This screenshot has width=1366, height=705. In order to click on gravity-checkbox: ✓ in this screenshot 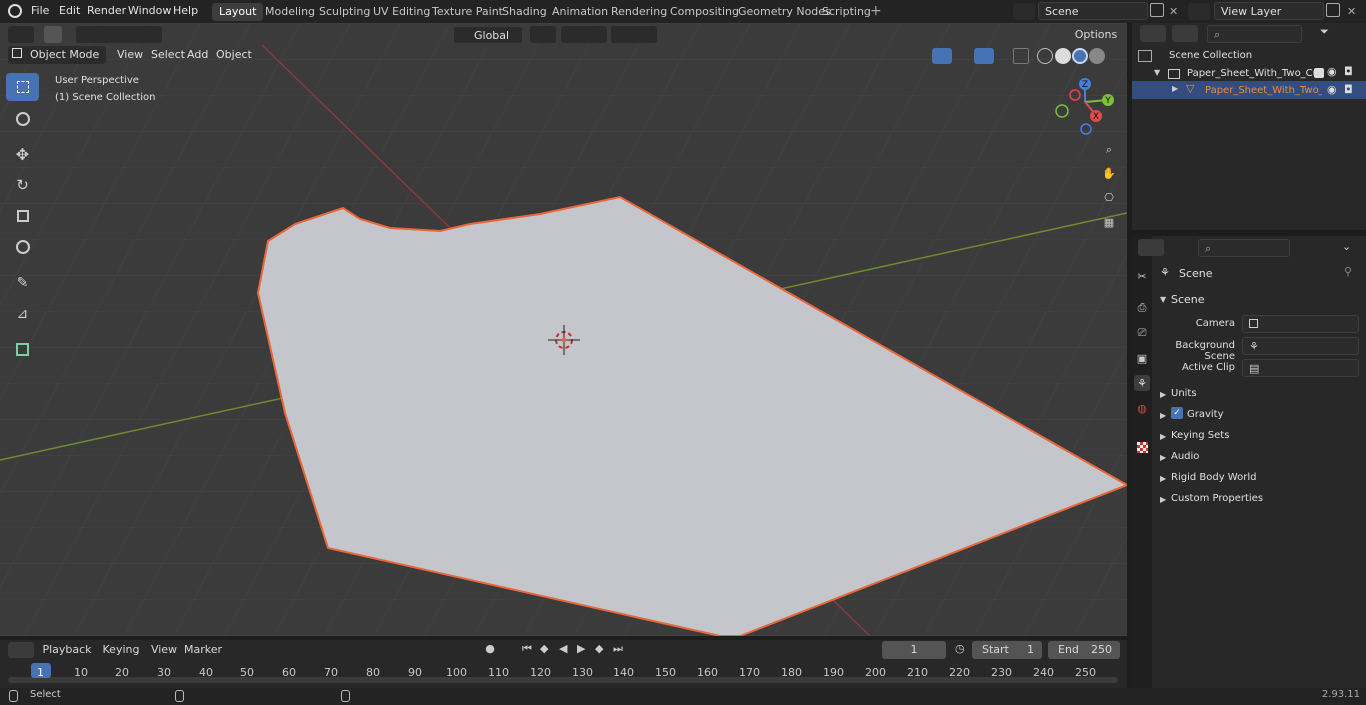, I will do `click(1177, 413)`.